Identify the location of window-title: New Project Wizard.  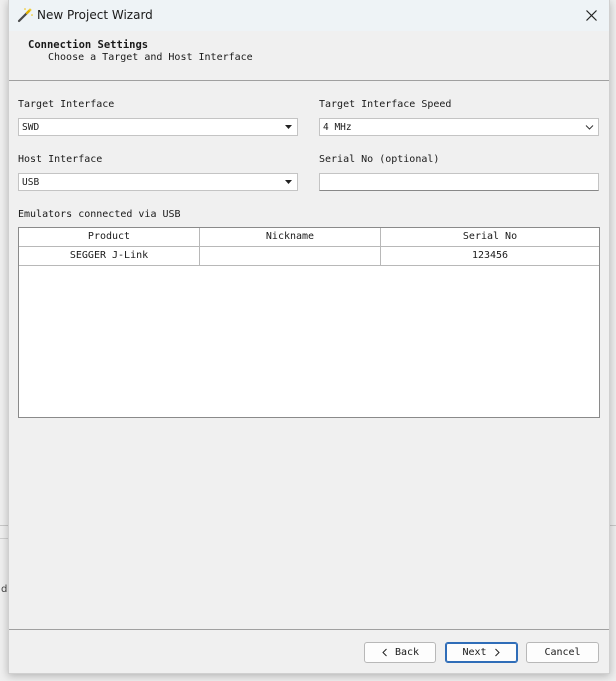
(95, 15).